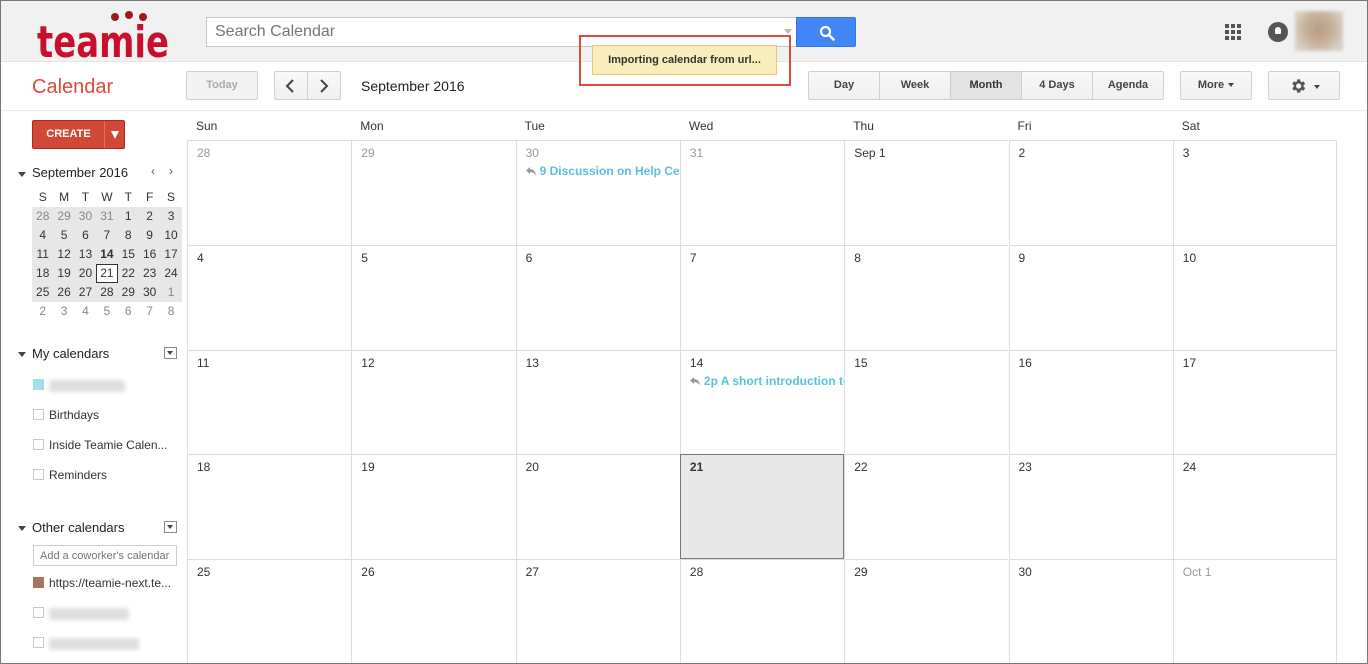  What do you see at coordinates (85, 292) in the screenshot?
I see `mini-calendar-day: 27` at bounding box center [85, 292].